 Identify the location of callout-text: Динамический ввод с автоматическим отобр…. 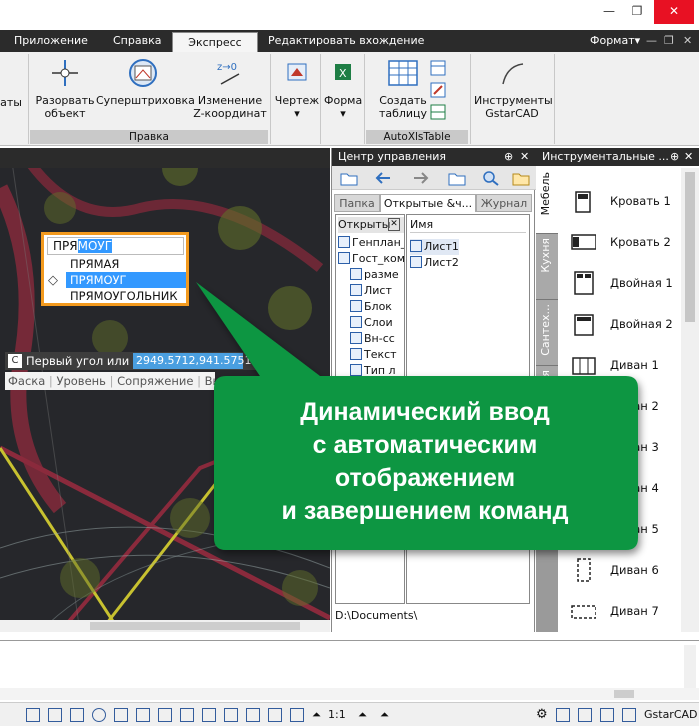
(425, 461).